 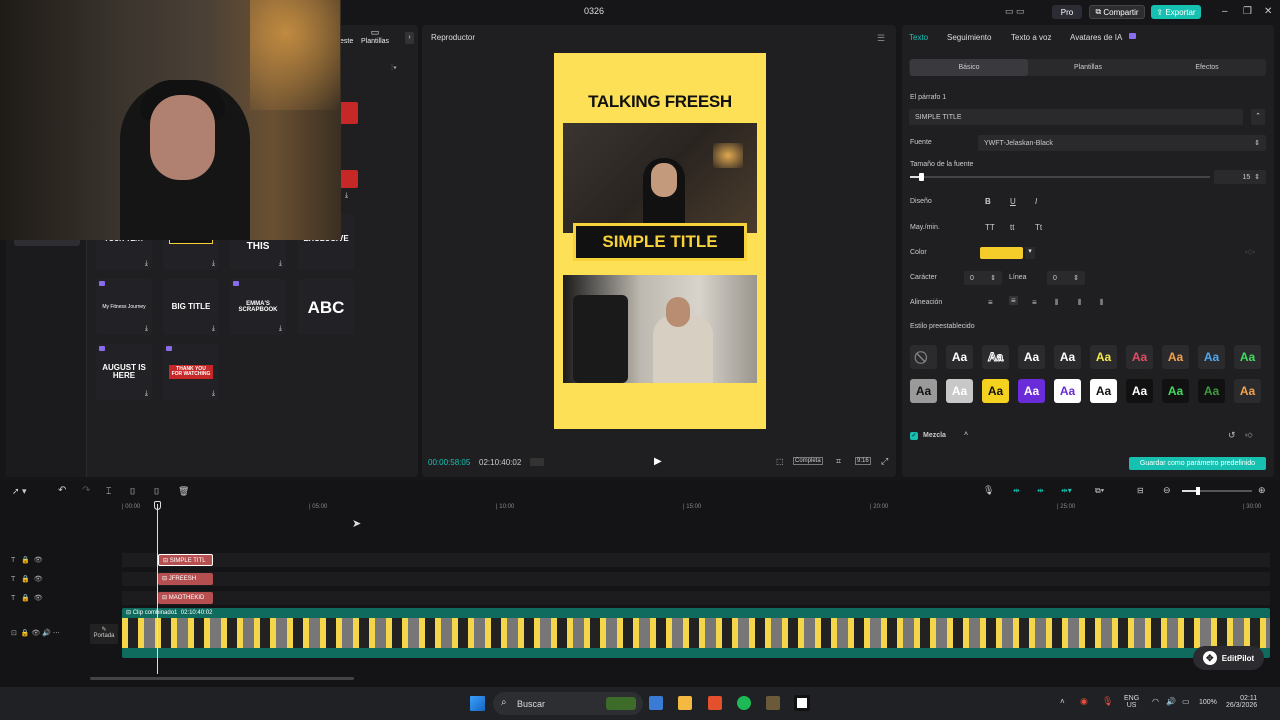 What do you see at coordinates (1015, 11) in the screenshot?
I see `layout-icon: ▭ ▭` at bounding box center [1015, 11].